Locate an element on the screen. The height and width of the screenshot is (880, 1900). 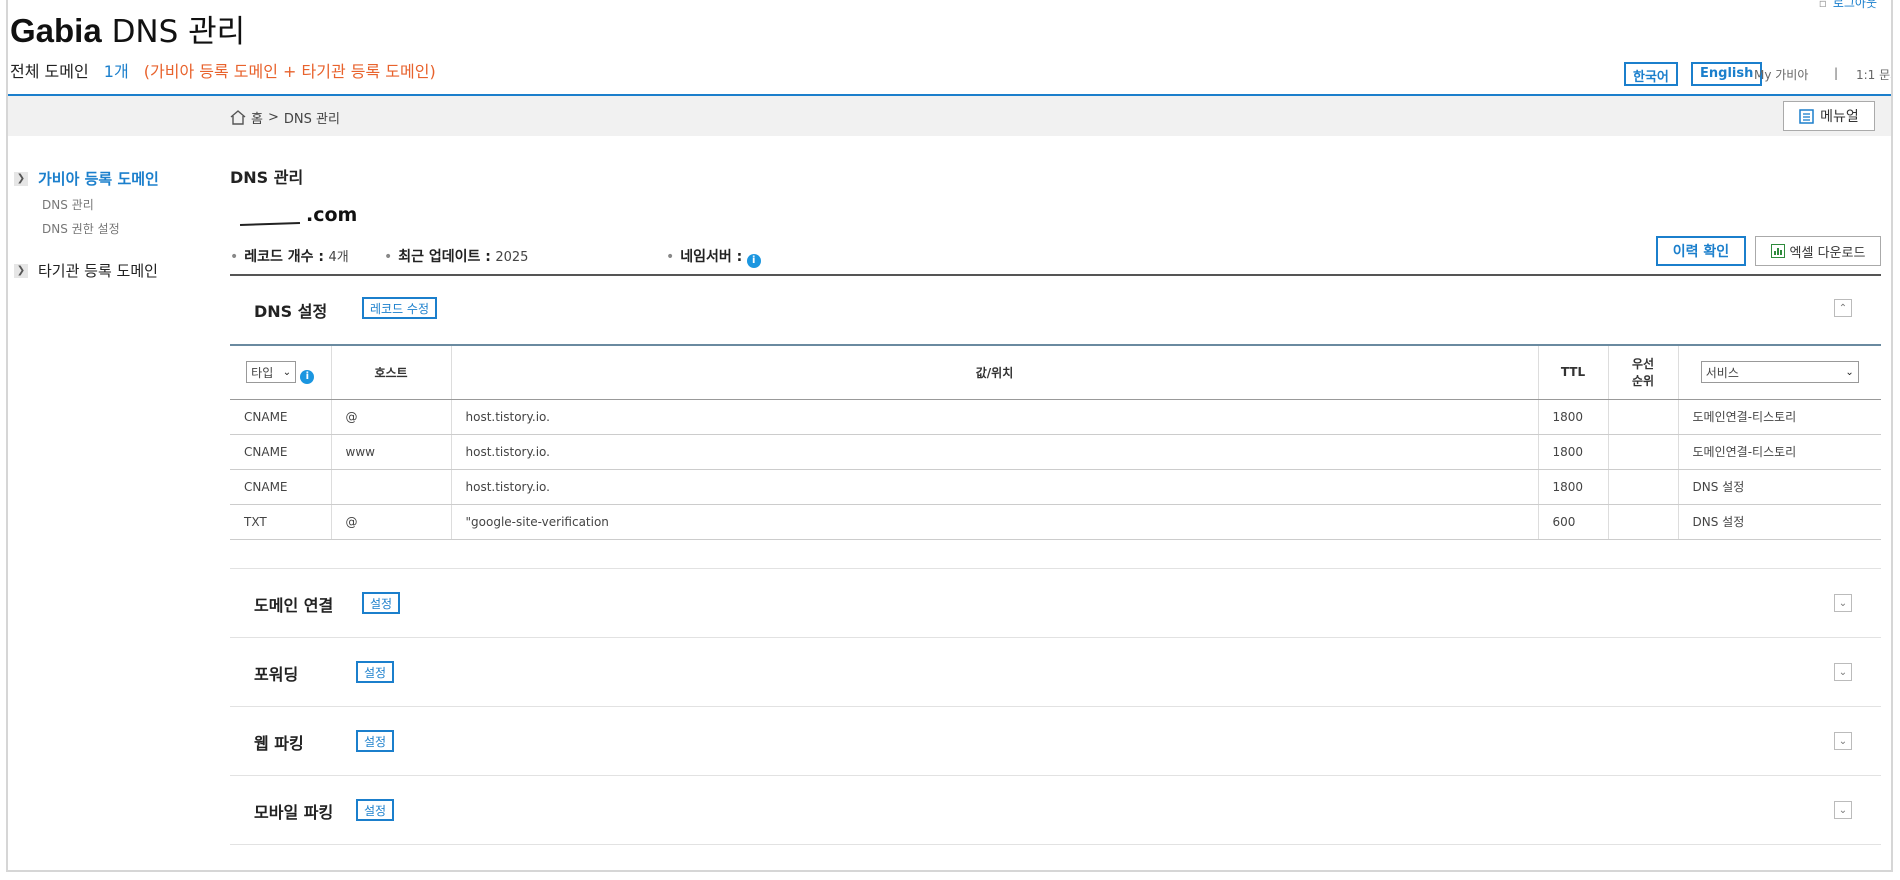
summary-count: 1개 is located at coordinates (116, 71).